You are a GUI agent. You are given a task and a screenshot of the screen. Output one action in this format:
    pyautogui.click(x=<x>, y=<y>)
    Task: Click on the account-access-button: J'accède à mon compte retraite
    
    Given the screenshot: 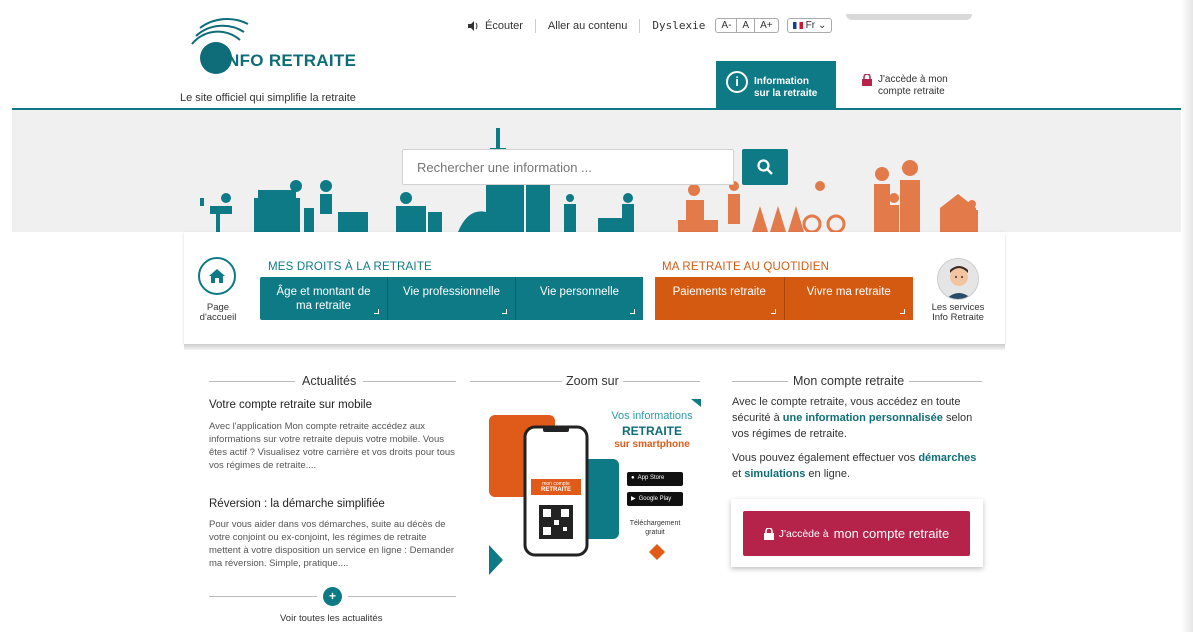 What is the action you would take?
    pyautogui.click(x=856, y=533)
    